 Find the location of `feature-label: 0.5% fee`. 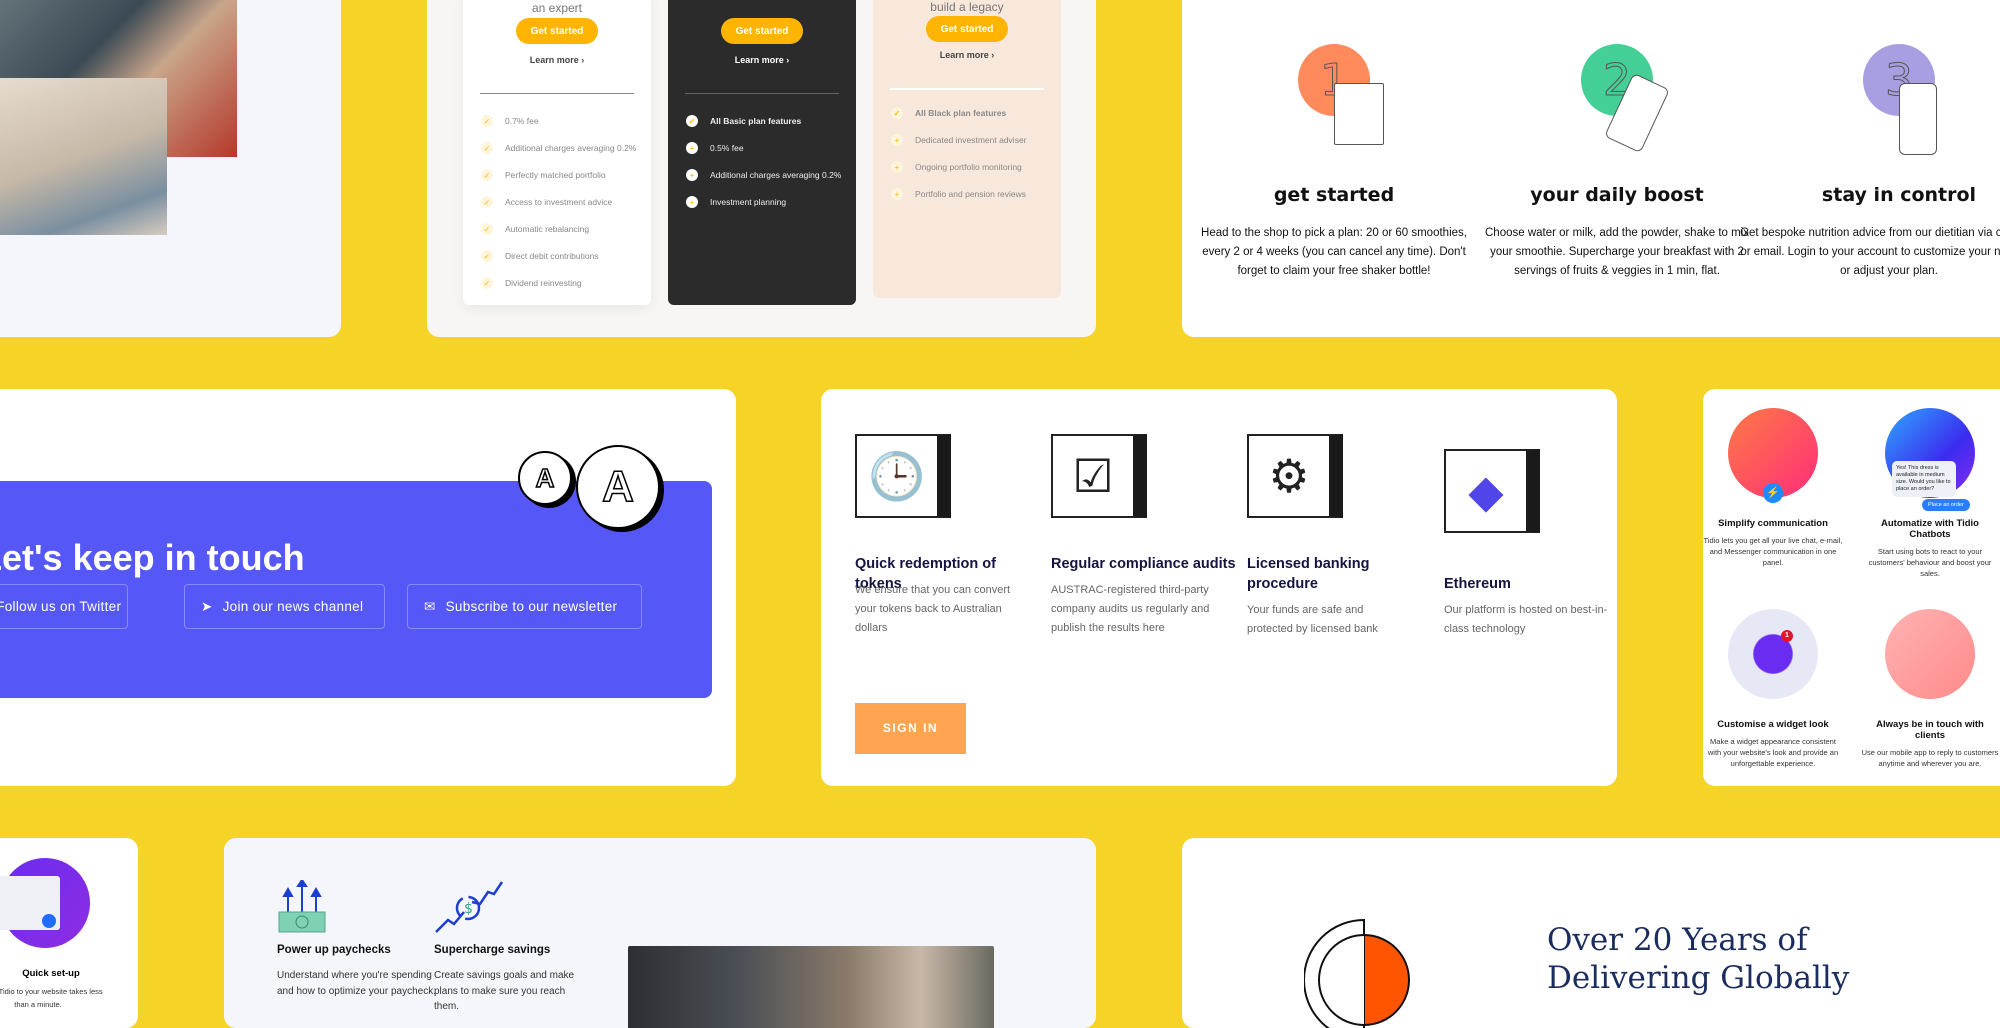

feature-label: 0.5% fee is located at coordinates (727, 148).